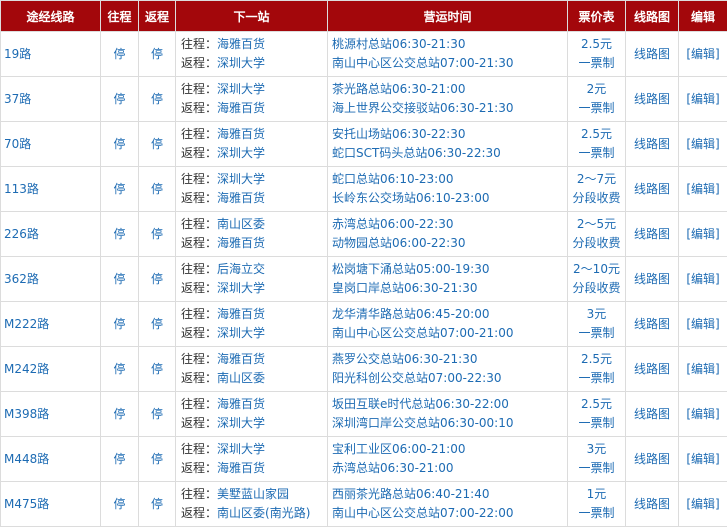  Describe the element at coordinates (241, 269) in the screenshot. I see `next-stop-outbound-link: 后海立交` at that location.